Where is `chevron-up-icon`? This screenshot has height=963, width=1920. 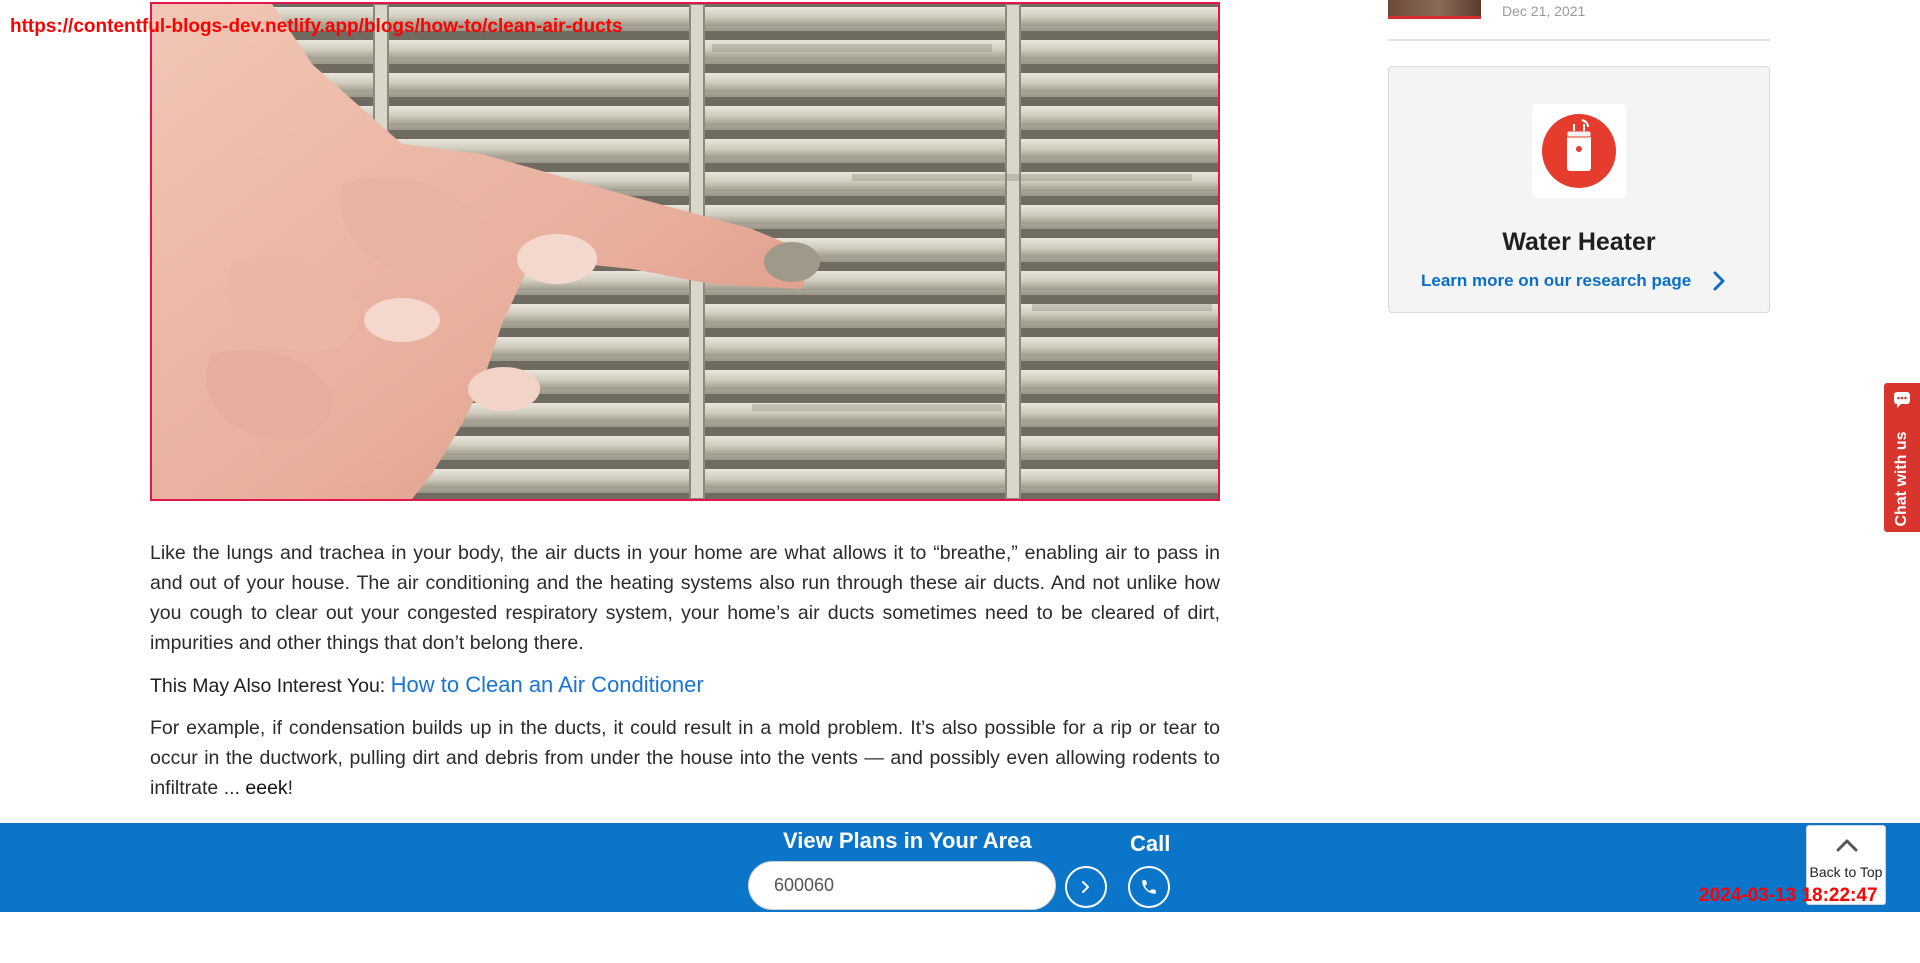
chevron-up-icon is located at coordinates (1847, 845).